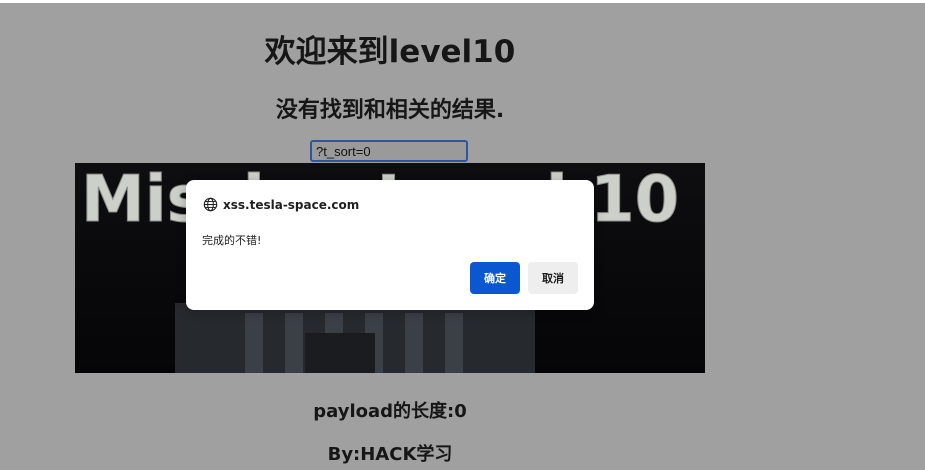 The height and width of the screenshot is (470, 925). What do you see at coordinates (389, 151) in the screenshot?
I see `search-input` at bounding box center [389, 151].